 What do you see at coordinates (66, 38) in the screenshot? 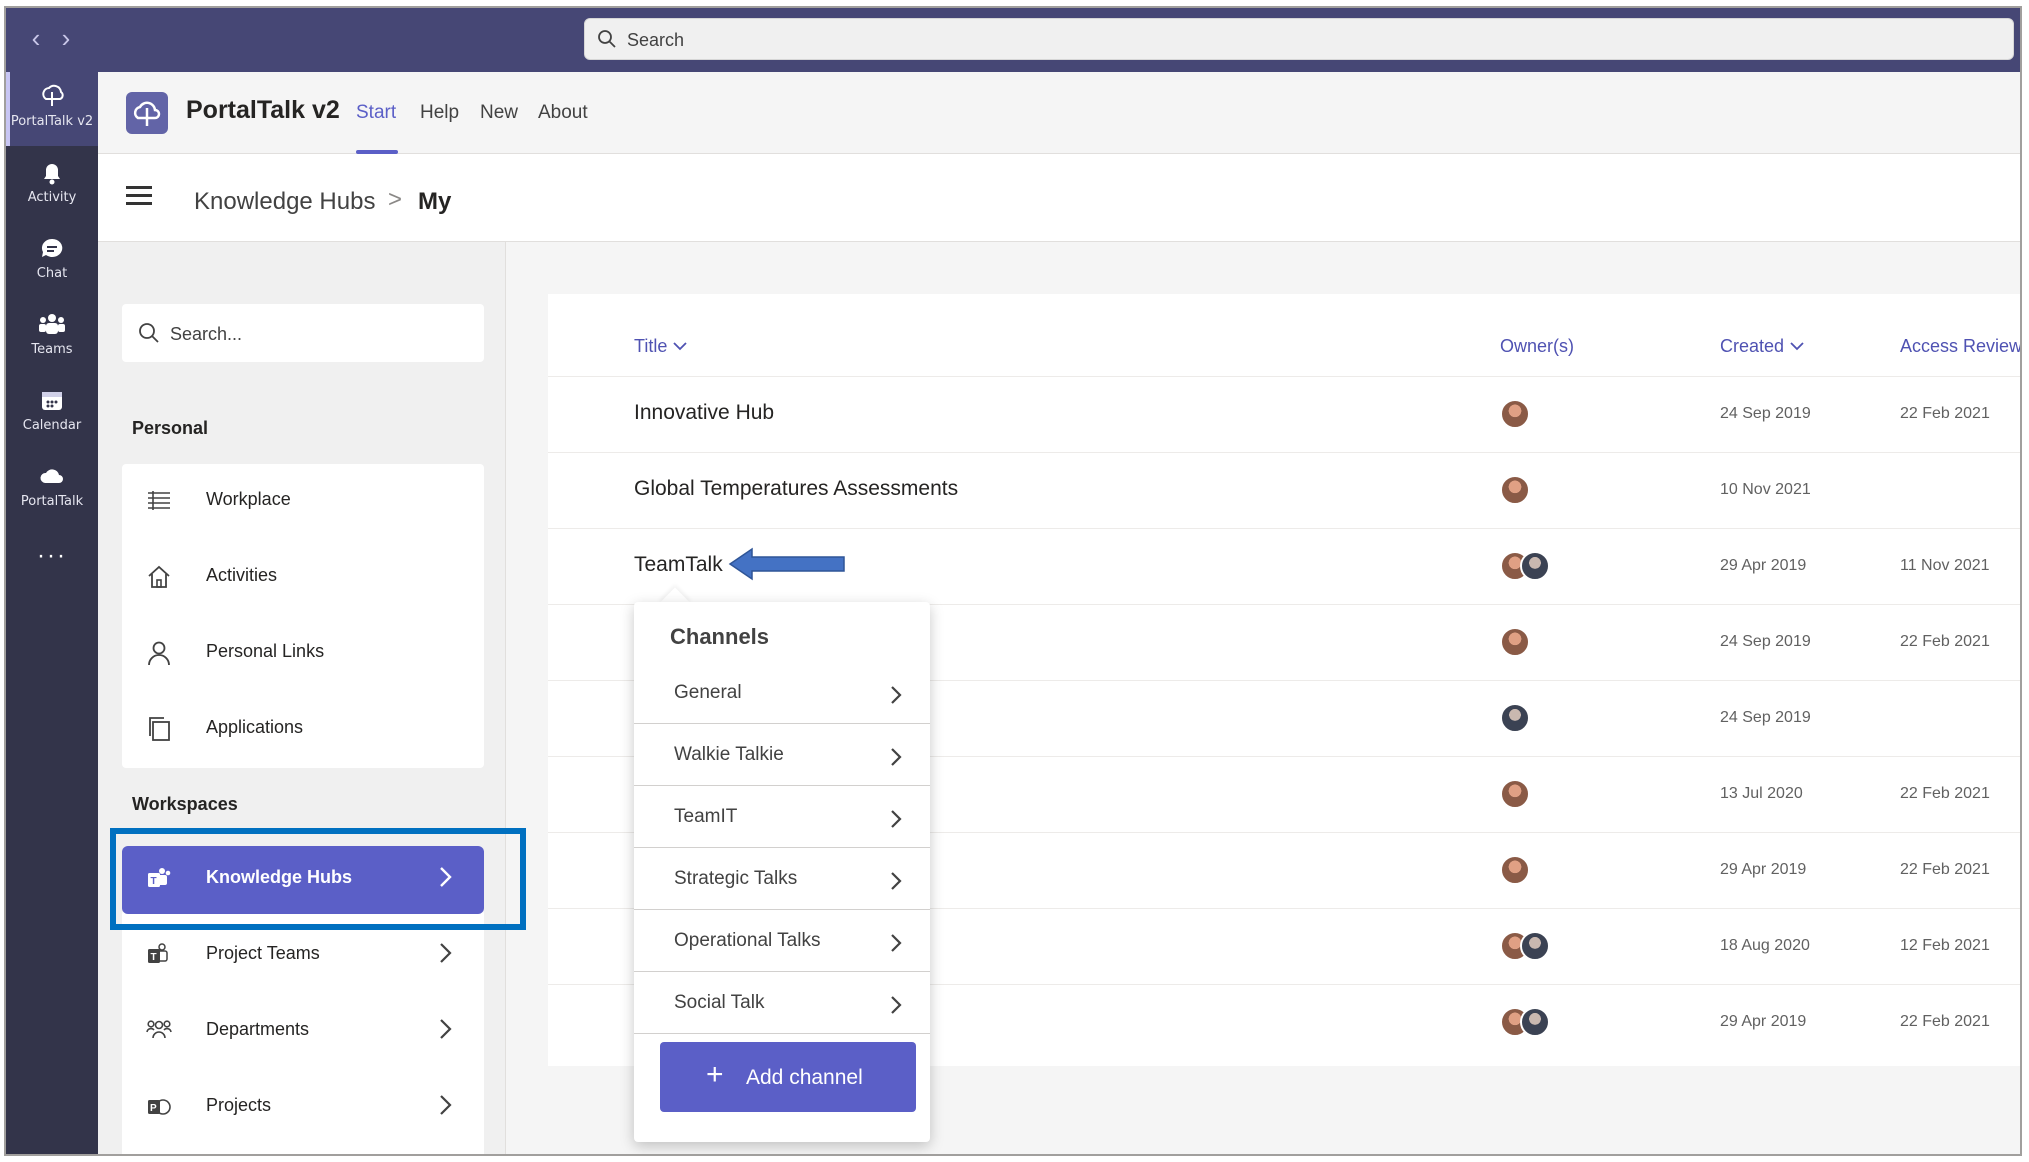
I see `forward-arrow-icon: ›` at bounding box center [66, 38].